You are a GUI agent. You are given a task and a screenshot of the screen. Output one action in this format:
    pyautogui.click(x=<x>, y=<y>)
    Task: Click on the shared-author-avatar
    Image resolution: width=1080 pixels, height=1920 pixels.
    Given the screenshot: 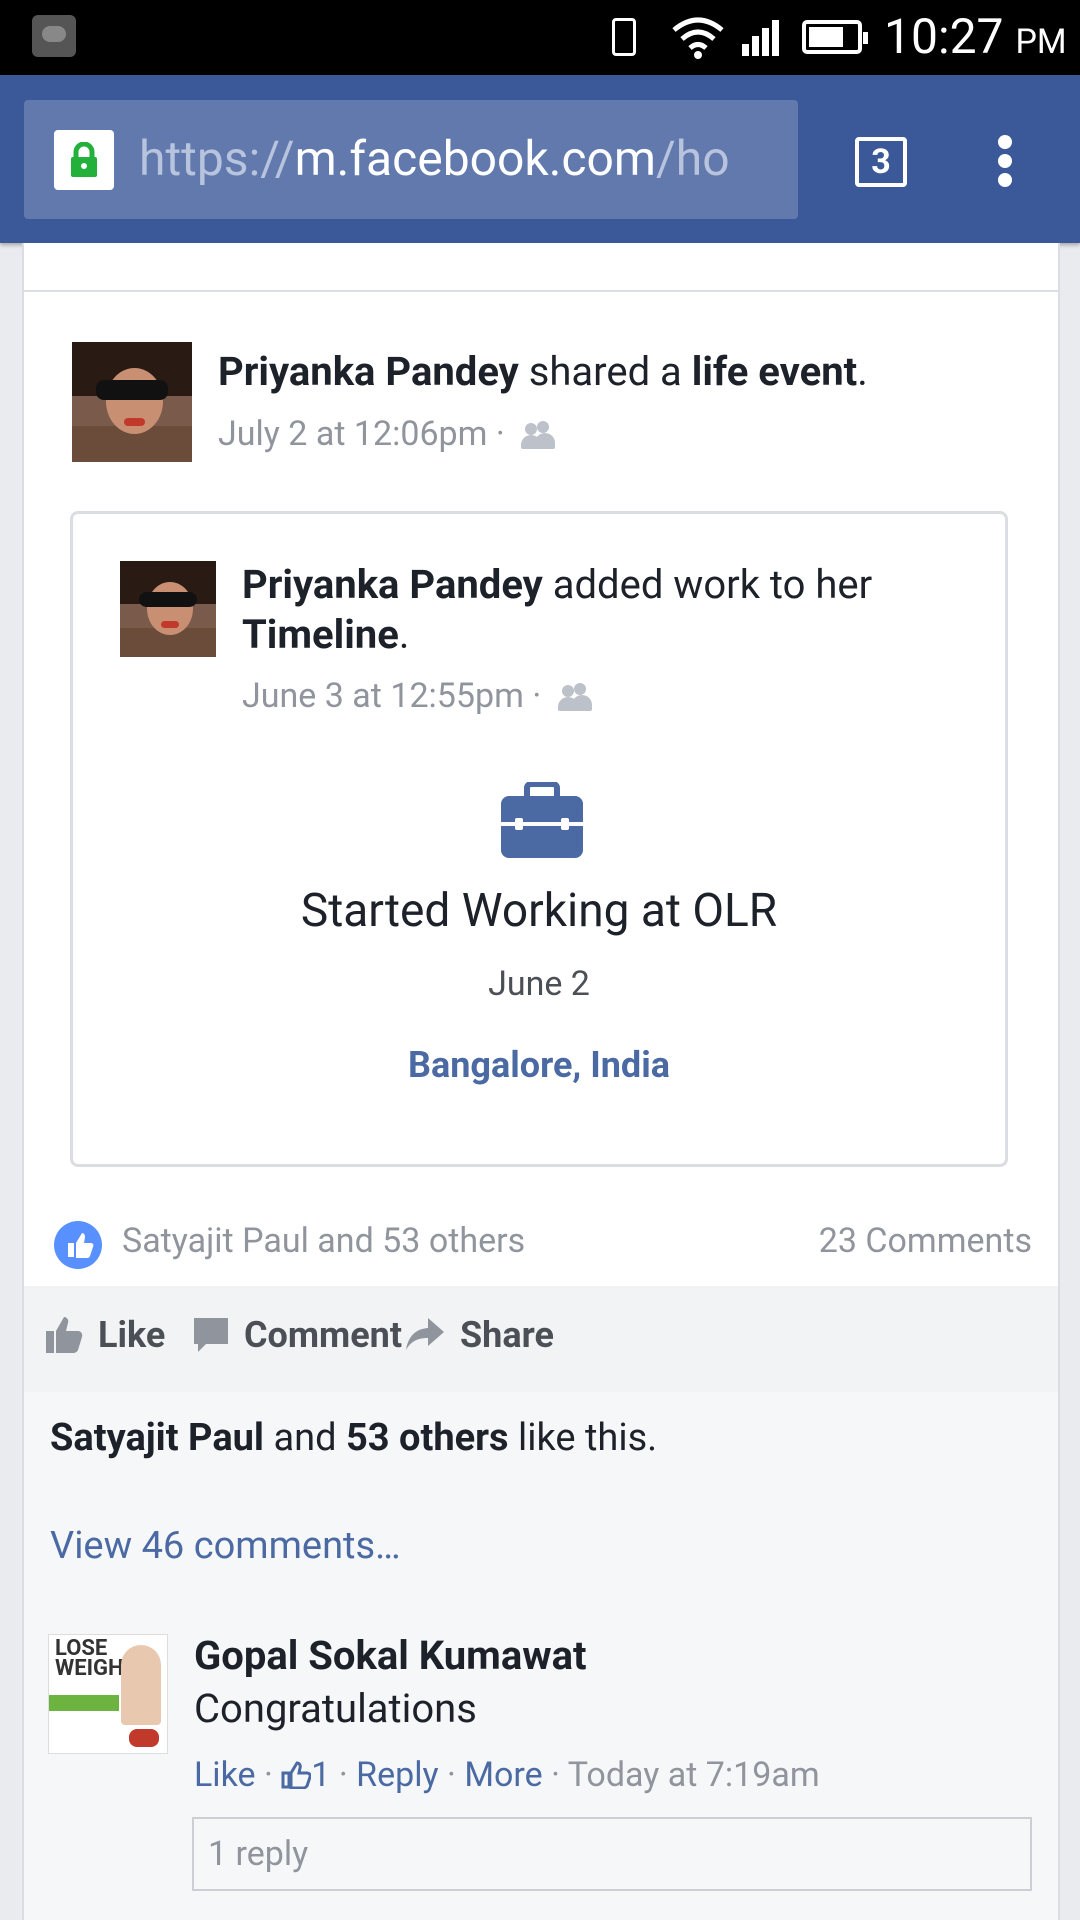 What is the action you would take?
    pyautogui.click(x=168, y=609)
    